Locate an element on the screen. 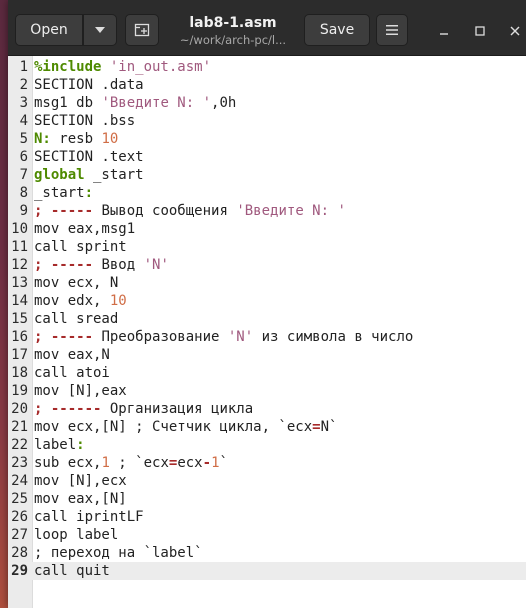  line-number: 19 is located at coordinates (19, 391).